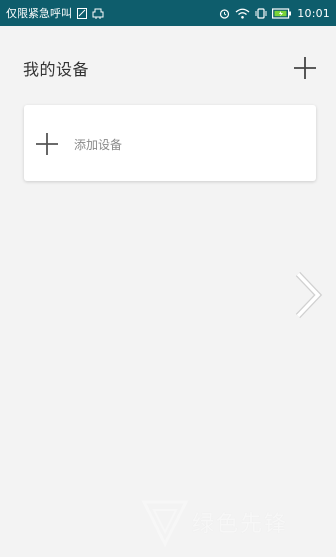 This screenshot has width=336, height=557. Describe the element at coordinates (82, 13) in the screenshot. I see `sim-icon` at that location.